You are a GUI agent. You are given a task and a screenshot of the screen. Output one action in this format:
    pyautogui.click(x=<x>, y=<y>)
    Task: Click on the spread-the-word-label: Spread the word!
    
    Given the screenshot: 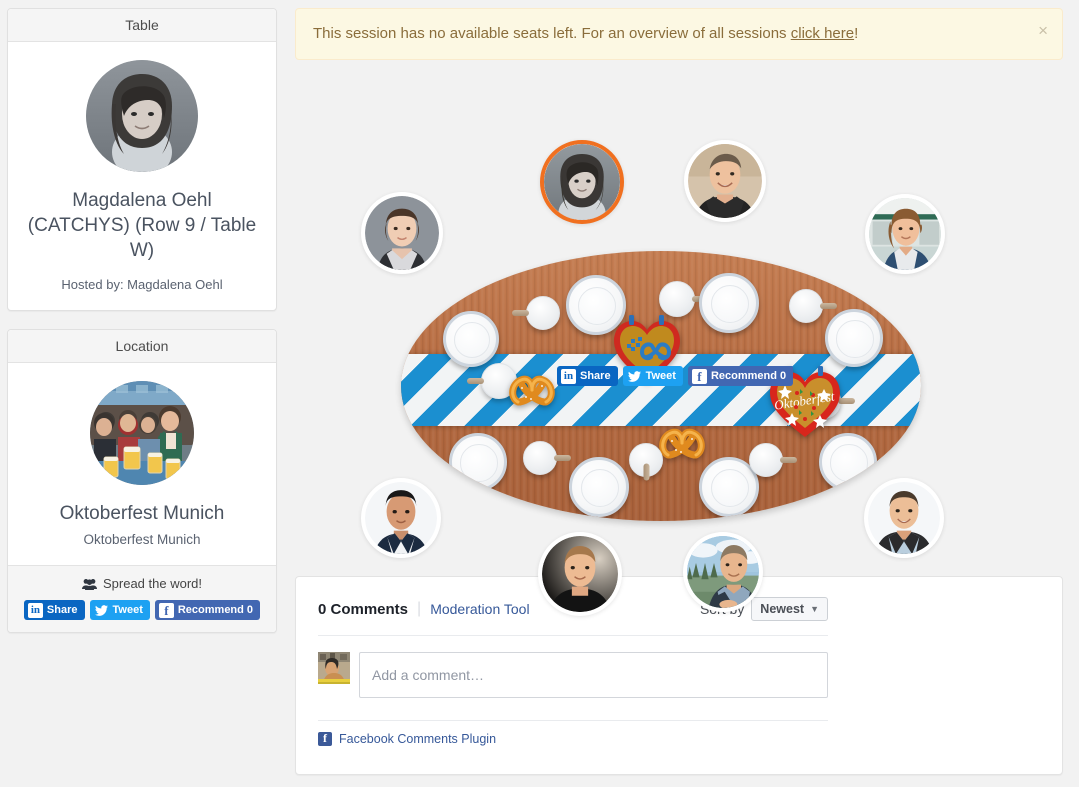 What is the action you would take?
    pyautogui.click(x=152, y=583)
    